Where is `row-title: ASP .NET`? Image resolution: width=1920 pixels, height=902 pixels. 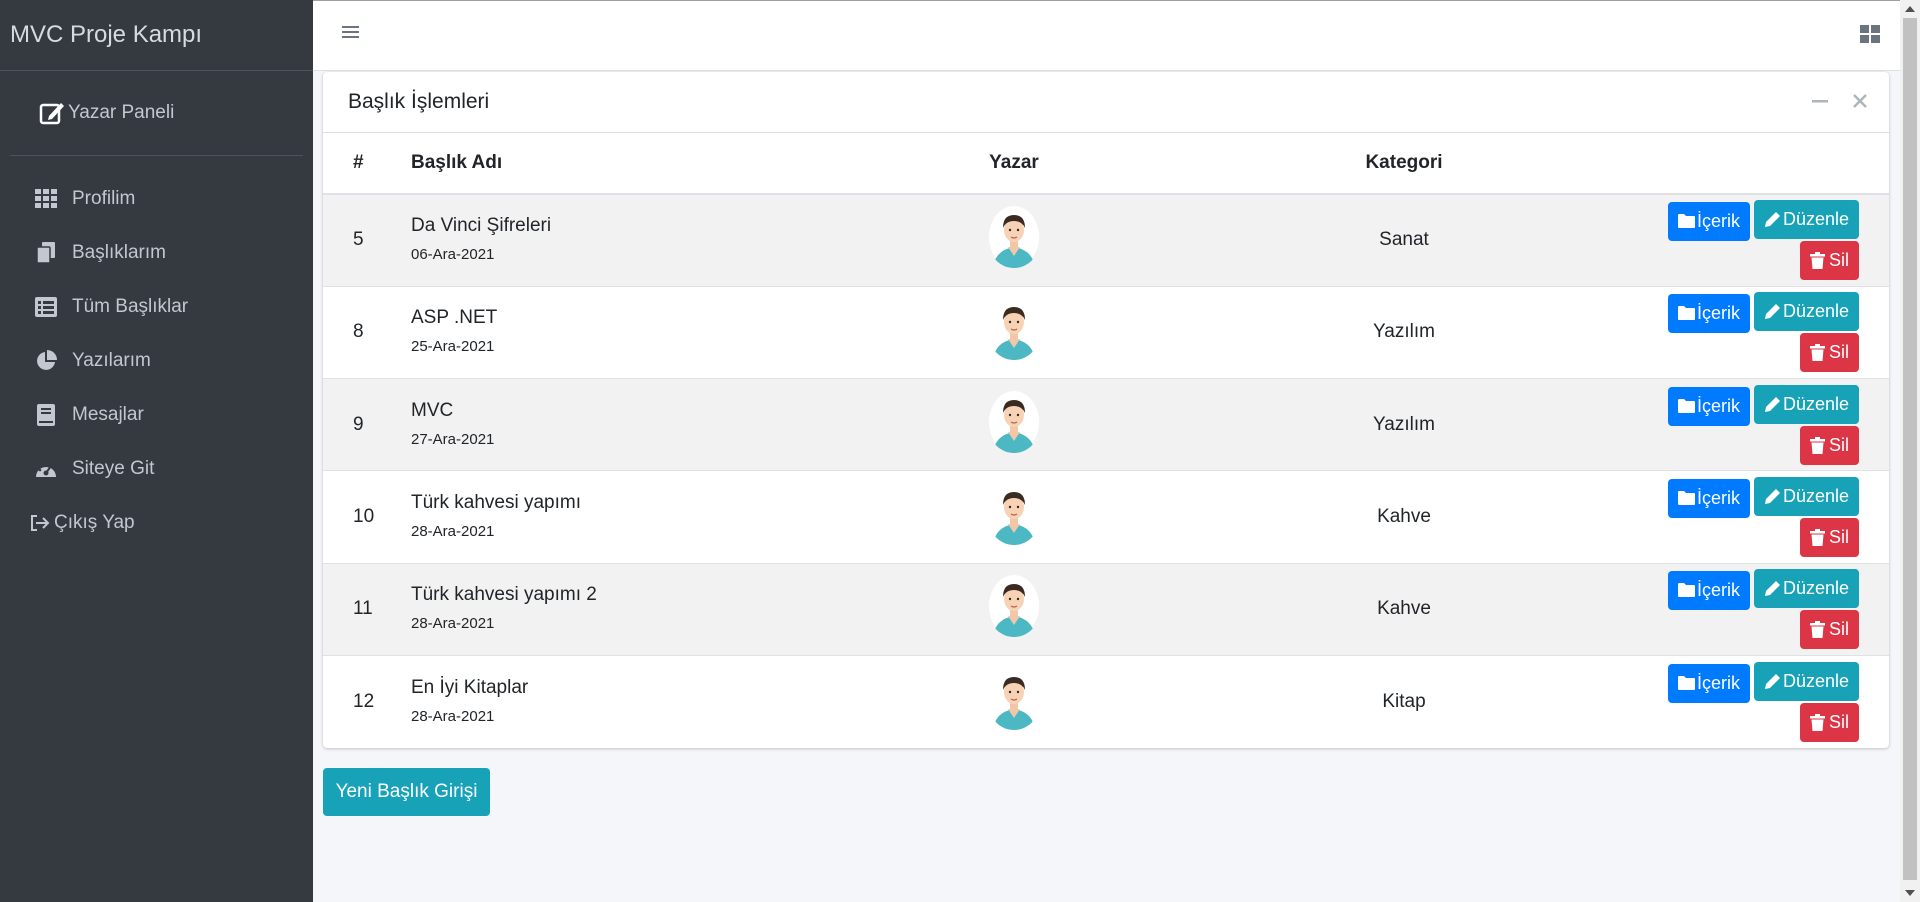
row-title: ASP .NET is located at coordinates (454, 318).